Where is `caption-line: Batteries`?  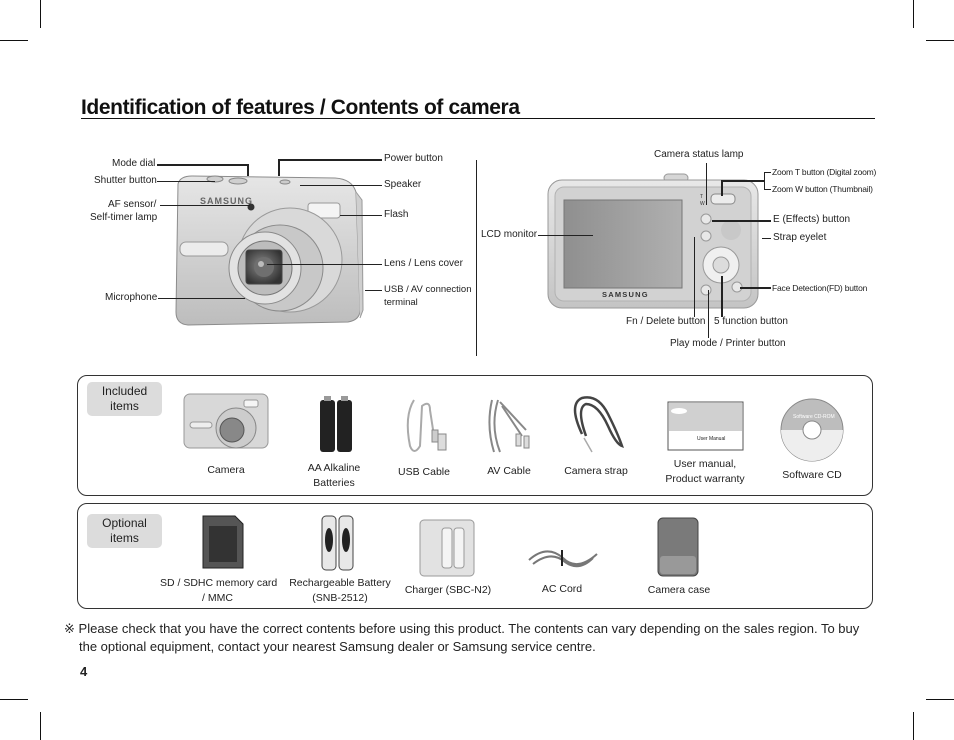 caption-line: Batteries is located at coordinates (334, 483).